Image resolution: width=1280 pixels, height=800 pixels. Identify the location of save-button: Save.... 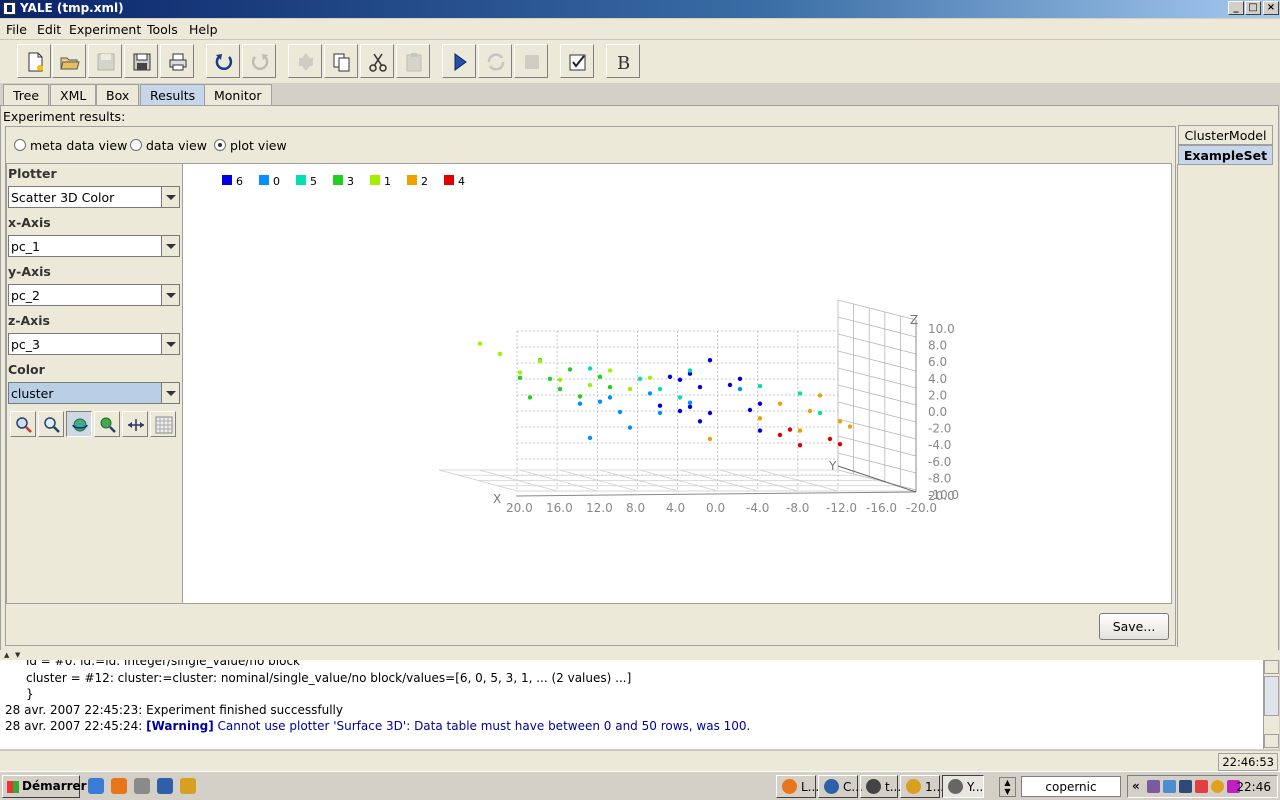
(1134, 626).